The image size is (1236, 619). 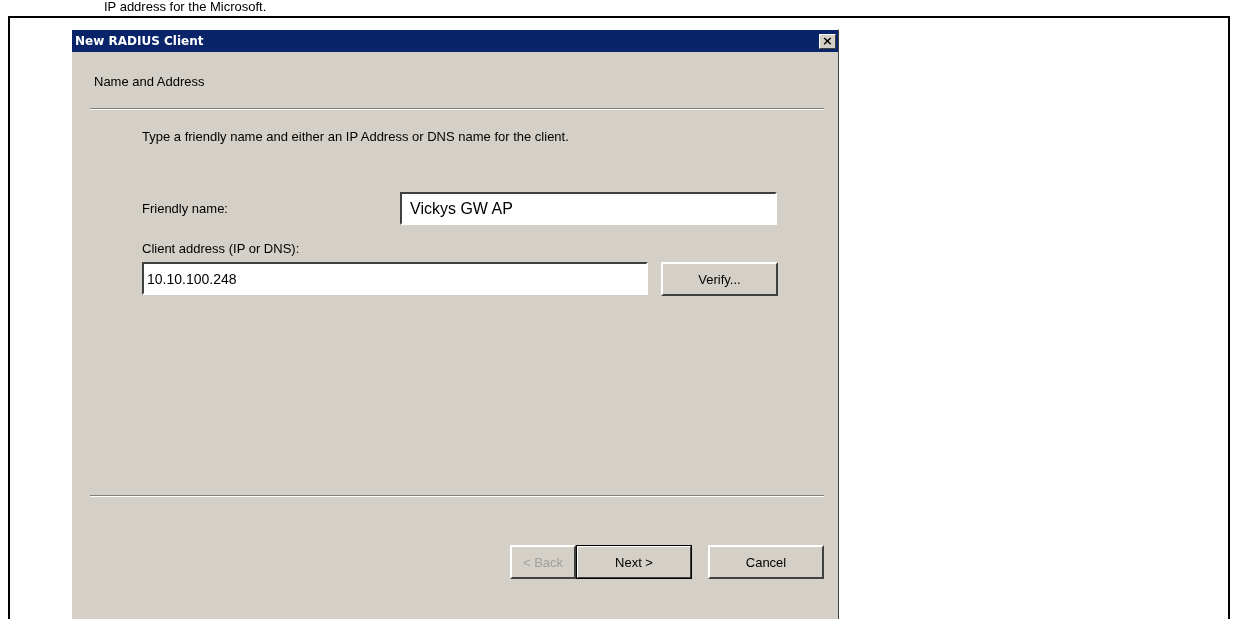 I want to click on close-button: ×, so click(x=827, y=41).